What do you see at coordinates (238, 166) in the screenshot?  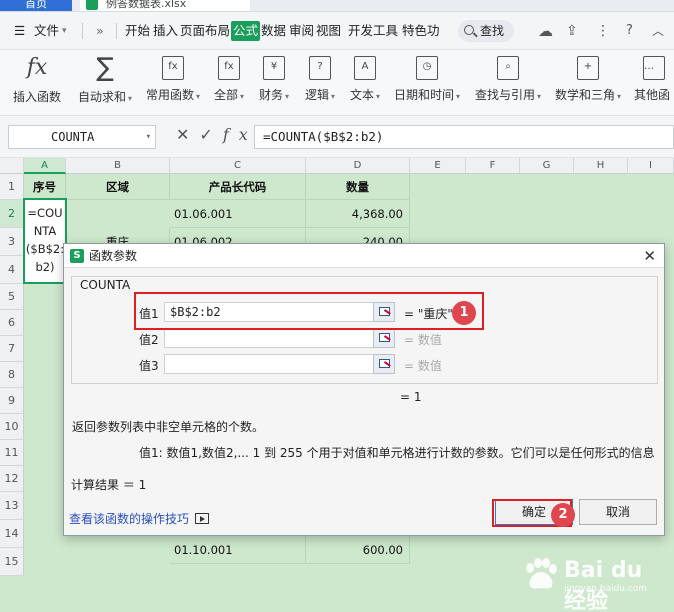 I see `column-header-c: C` at bounding box center [238, 166].